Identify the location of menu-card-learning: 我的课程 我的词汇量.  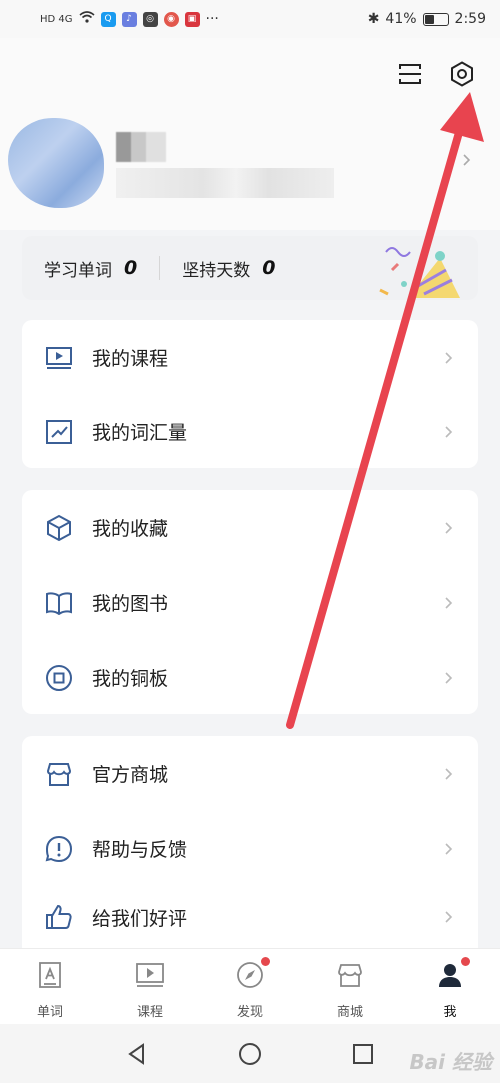
(250, 394).